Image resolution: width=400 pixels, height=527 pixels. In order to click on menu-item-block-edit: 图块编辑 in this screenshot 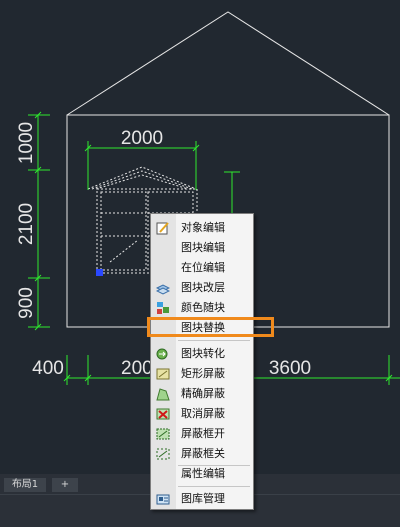, I will do `click(202, 248)`.